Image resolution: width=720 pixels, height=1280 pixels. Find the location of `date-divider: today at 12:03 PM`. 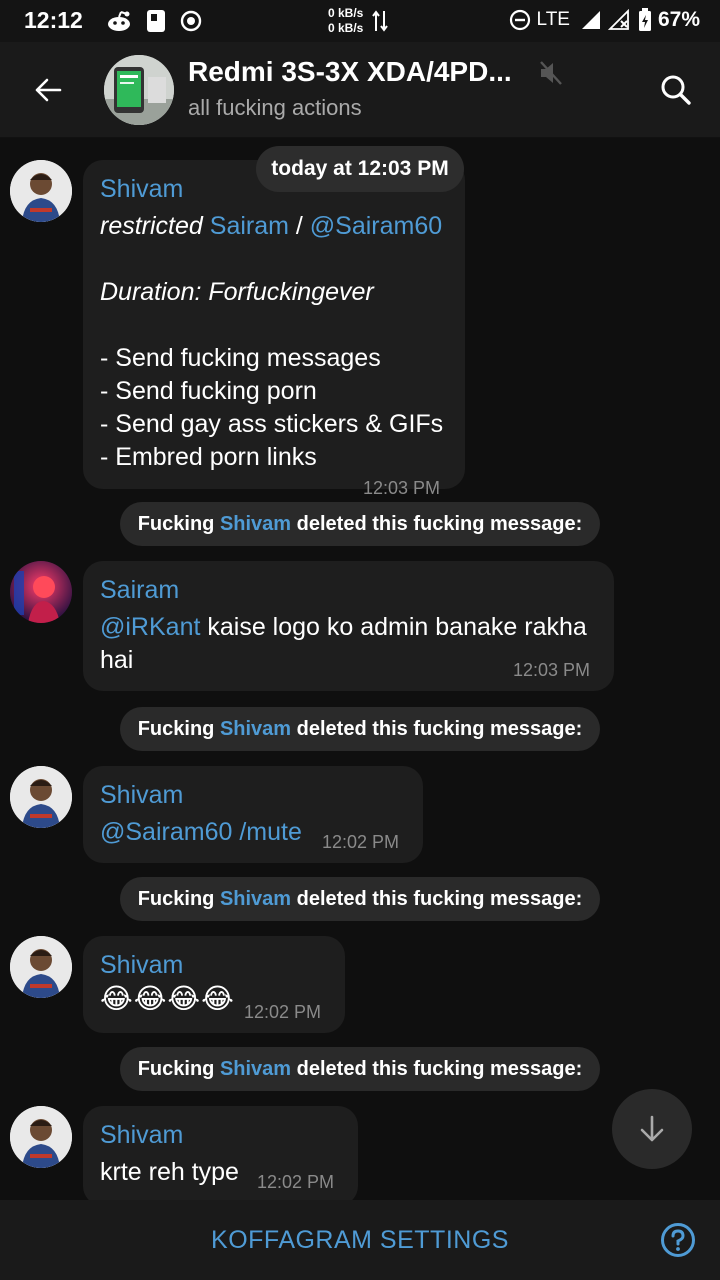

date-divider: today at 12:03 PM is located at coordinates (360, 169).